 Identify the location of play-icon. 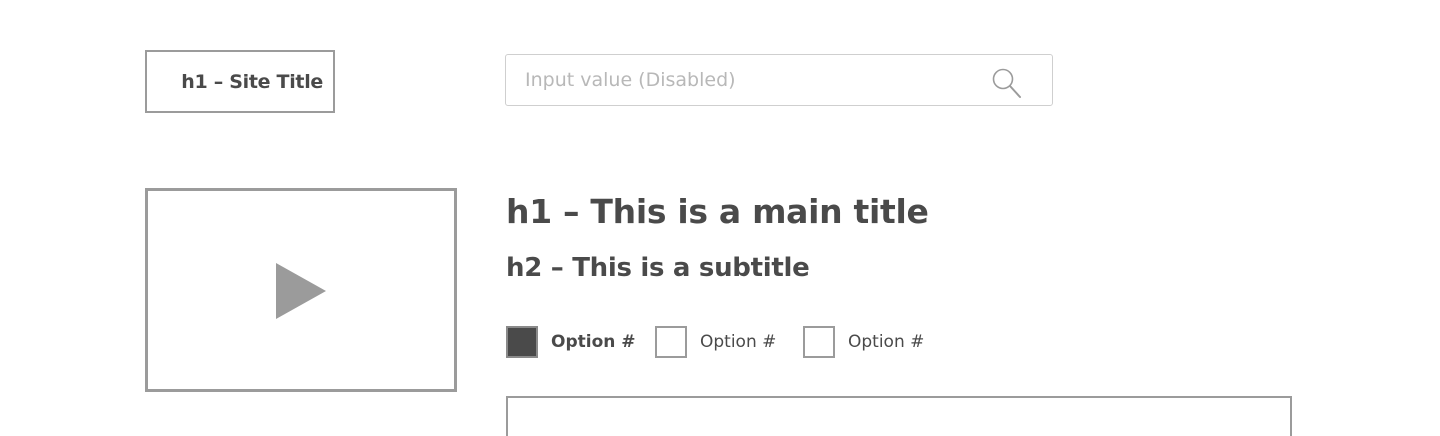
(302, 291).